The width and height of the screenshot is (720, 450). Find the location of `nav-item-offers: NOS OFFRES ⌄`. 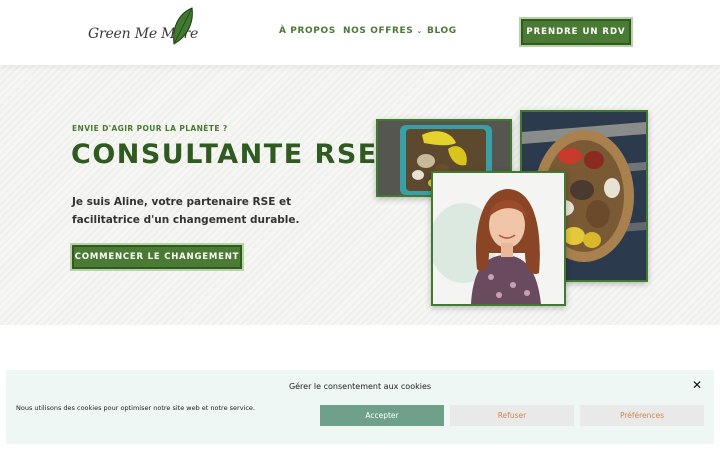

nav-item-offers: NOS OFFRES ⌄ is located at coordinates (383, 31).